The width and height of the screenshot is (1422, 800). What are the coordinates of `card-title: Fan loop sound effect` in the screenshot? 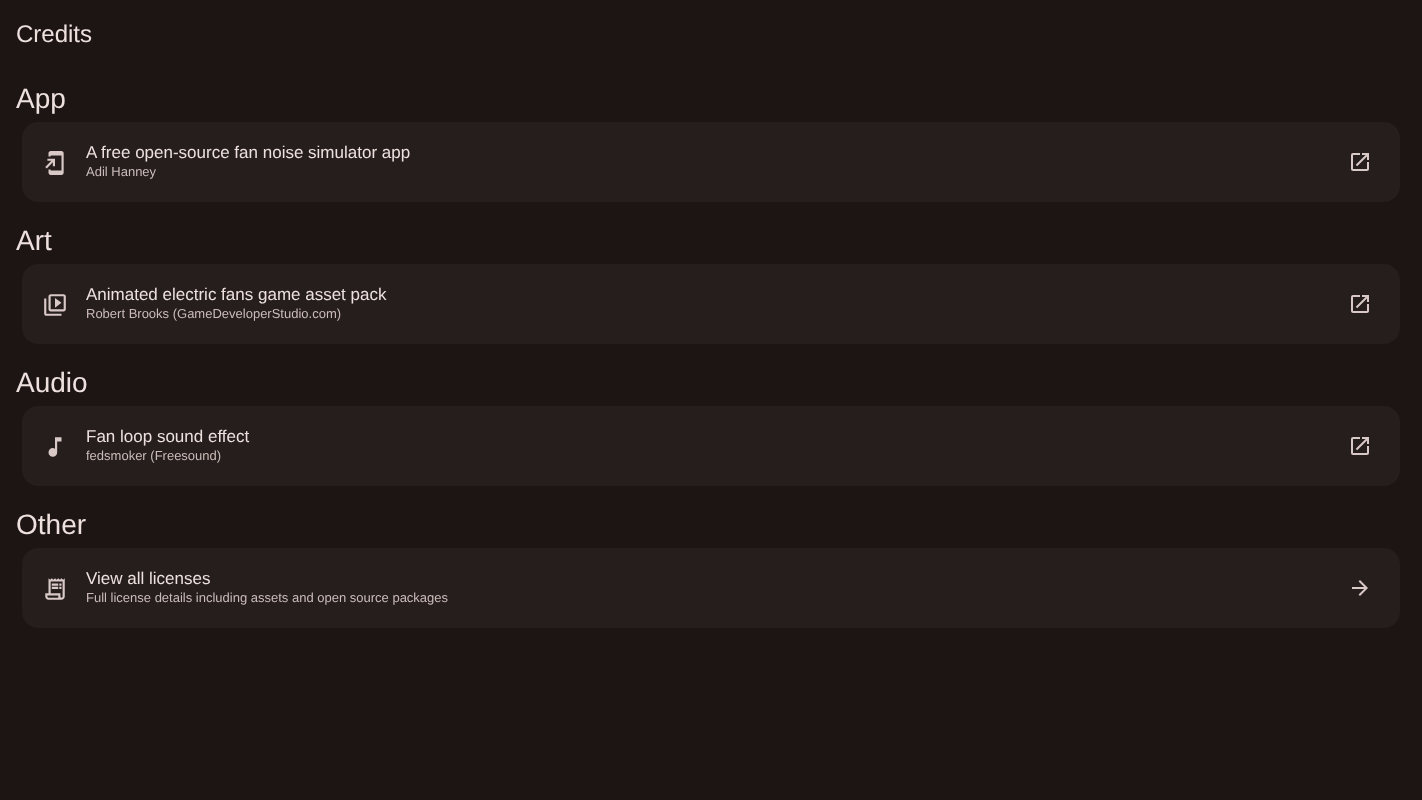 It's located at (169, 436).